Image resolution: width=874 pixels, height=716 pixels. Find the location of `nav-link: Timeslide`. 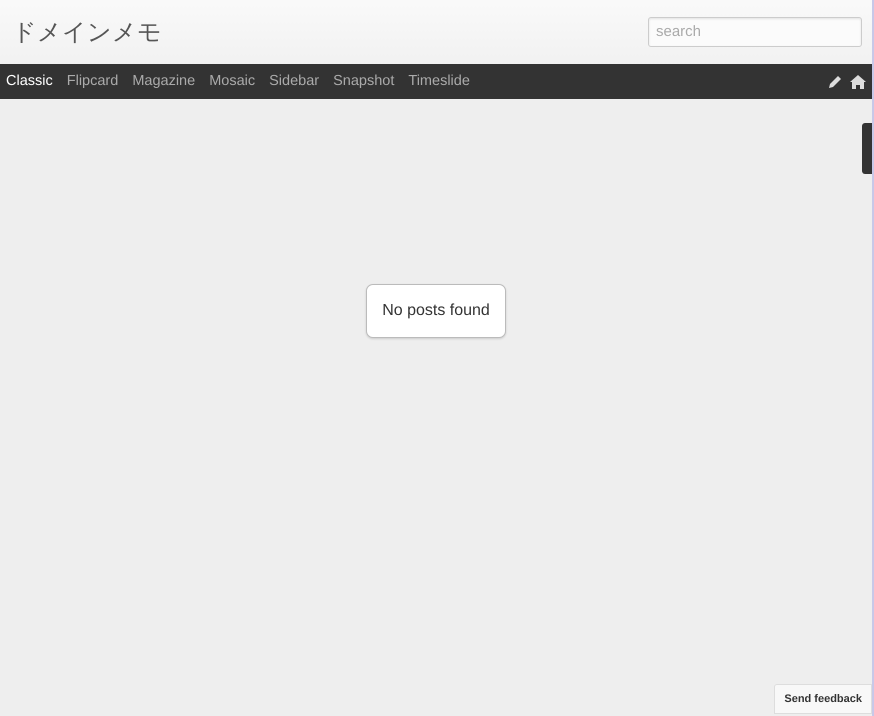

nav-link: Timeslide is located at coordinates (439, 81).